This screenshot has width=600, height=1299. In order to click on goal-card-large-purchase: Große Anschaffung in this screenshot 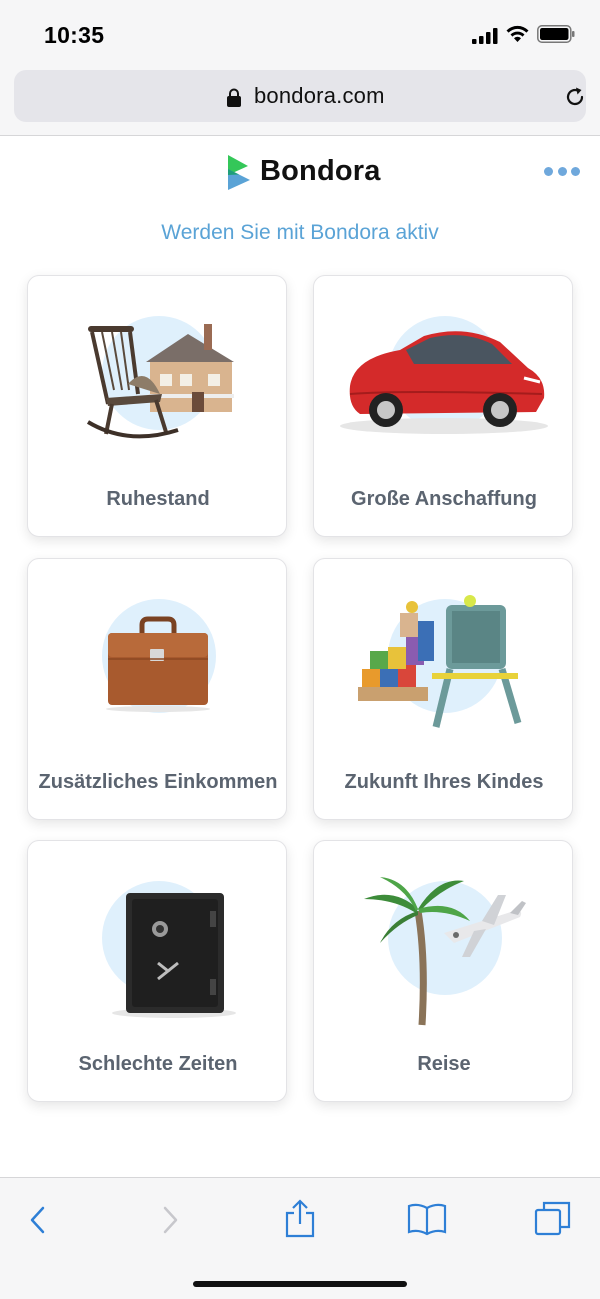, I will do `click(443, 406)`.